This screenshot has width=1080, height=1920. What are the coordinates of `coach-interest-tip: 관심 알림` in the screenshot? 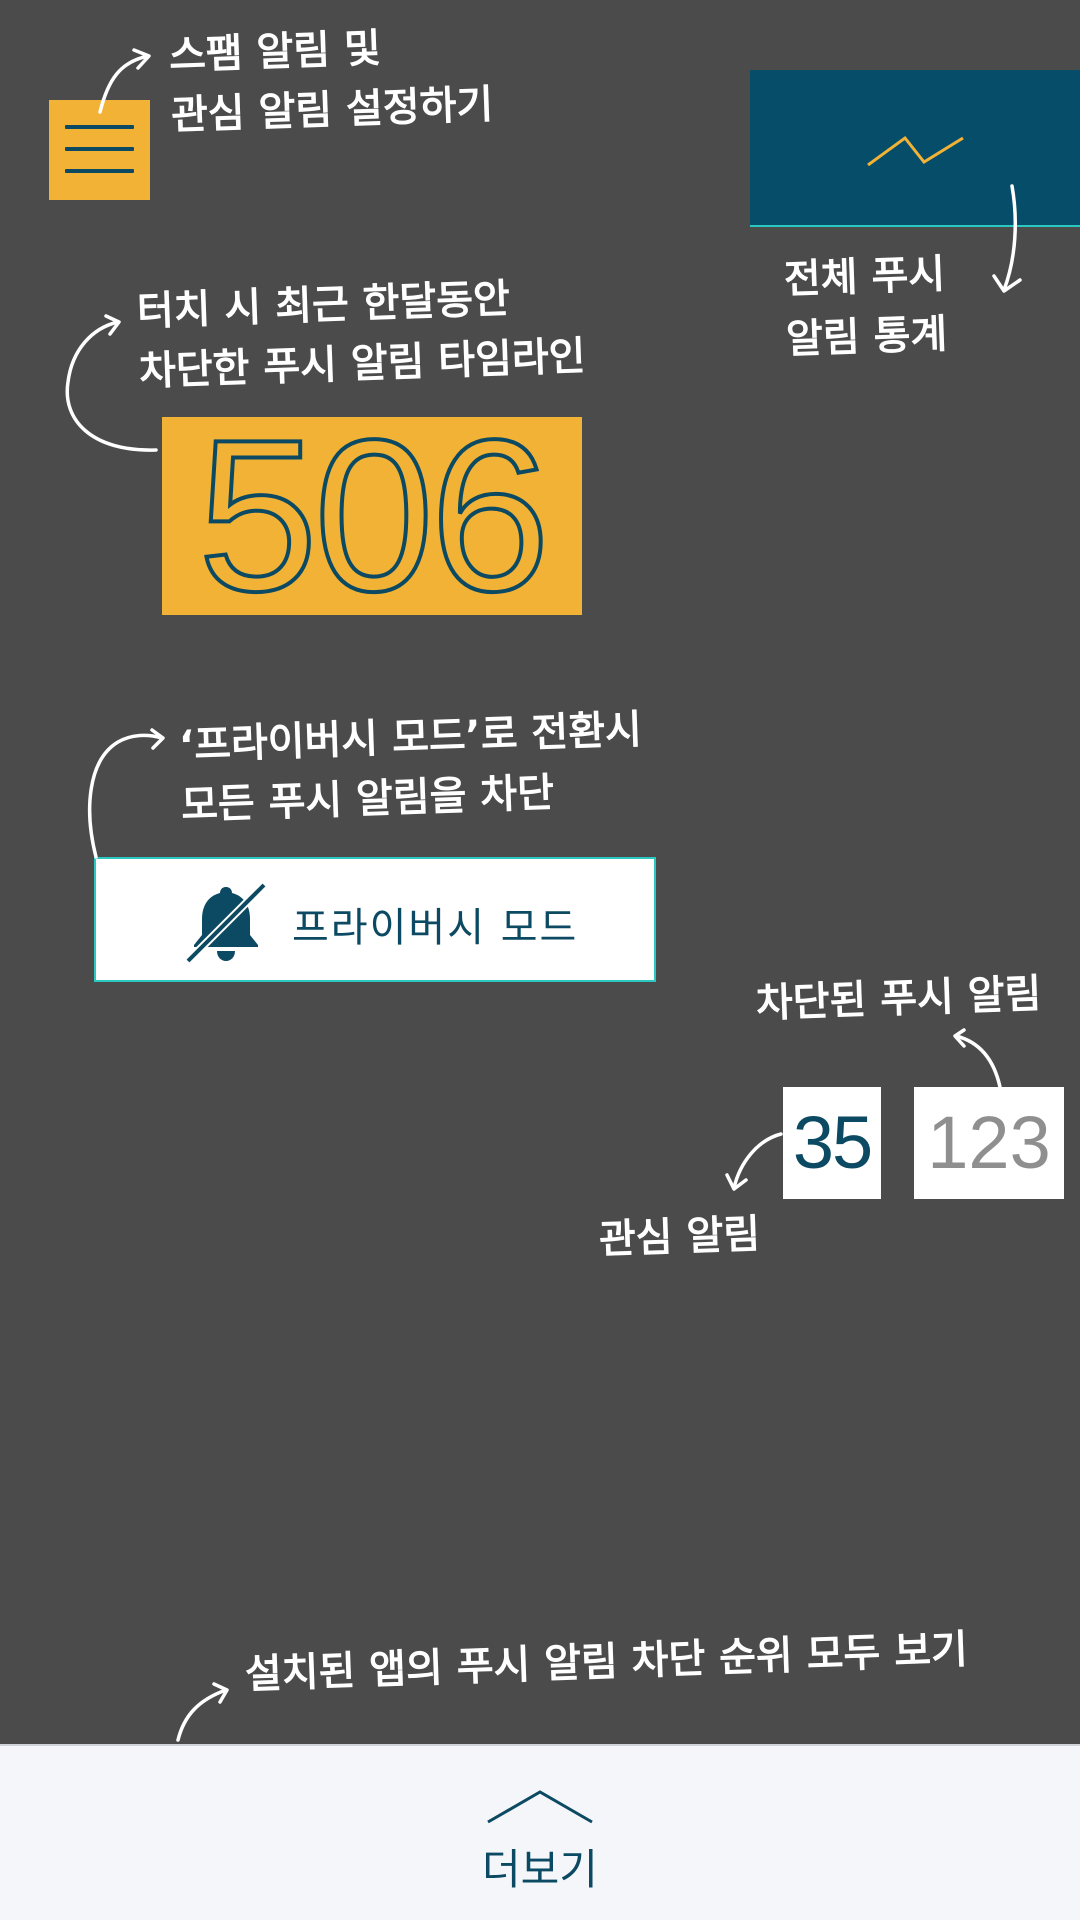 It's located at (679, 1237).